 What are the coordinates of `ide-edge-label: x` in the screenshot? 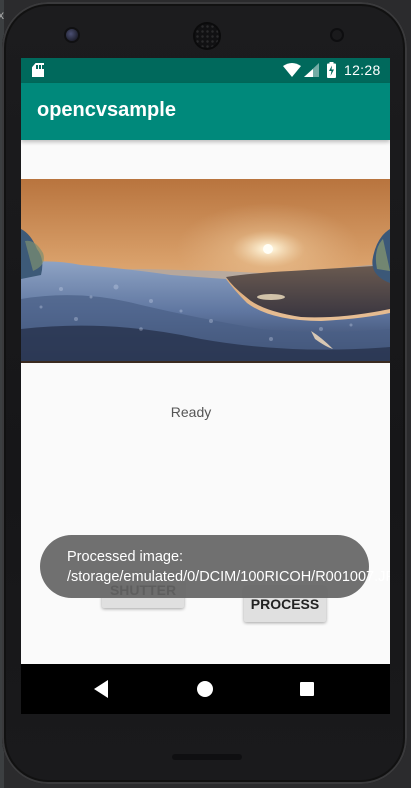 It's located at (2, 15).